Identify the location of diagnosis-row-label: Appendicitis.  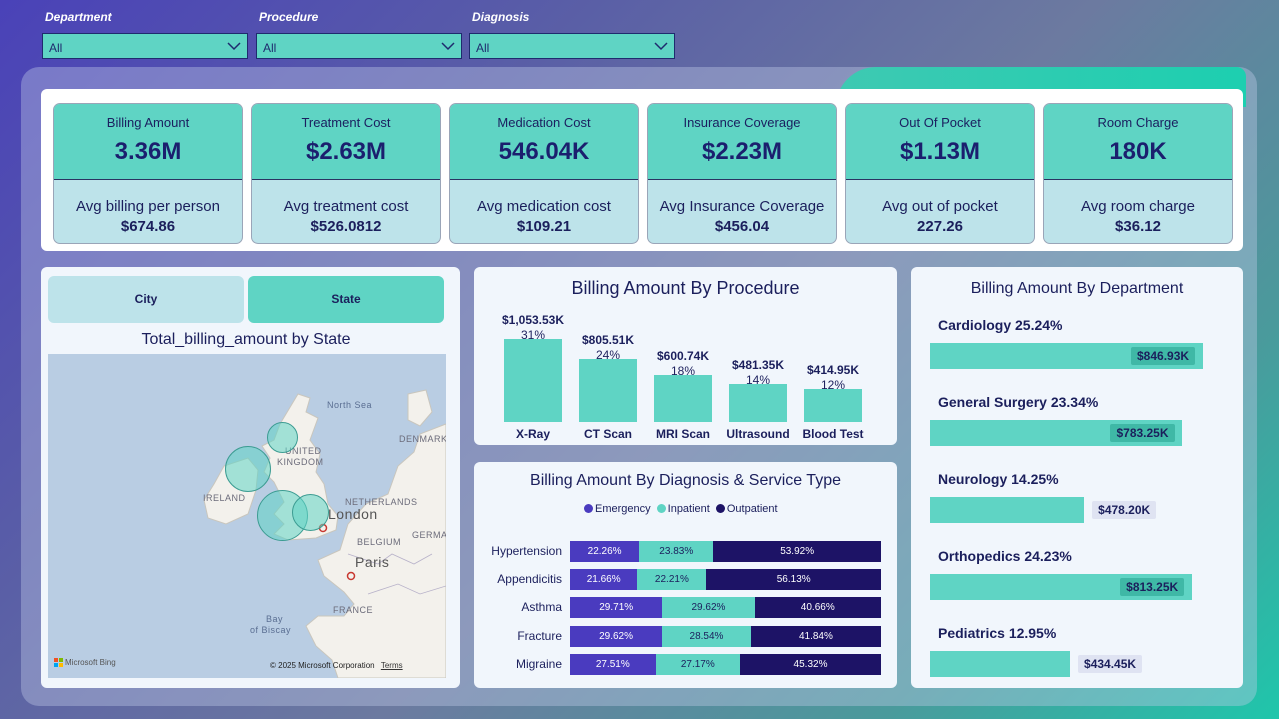
(529, 579).